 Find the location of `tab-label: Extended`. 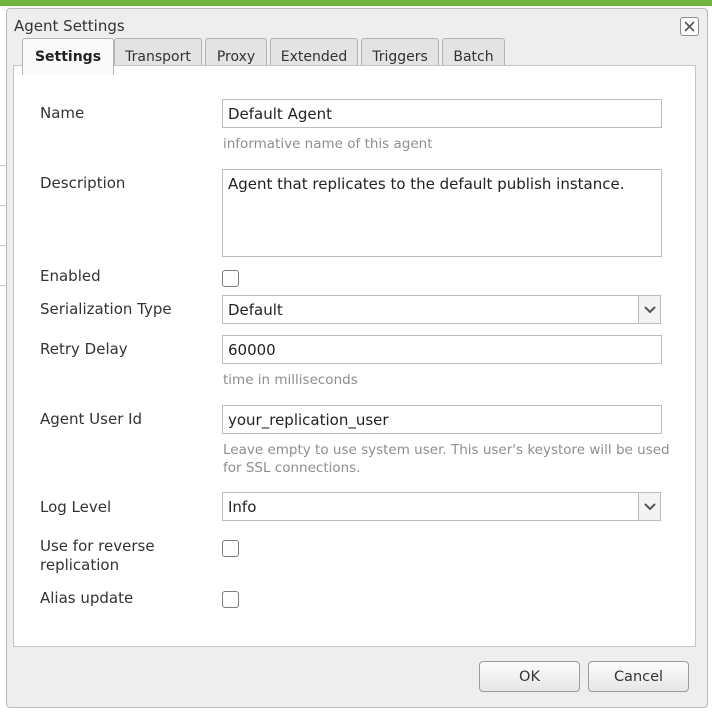

tab-label: Extended is located at coordinates (314, 56).